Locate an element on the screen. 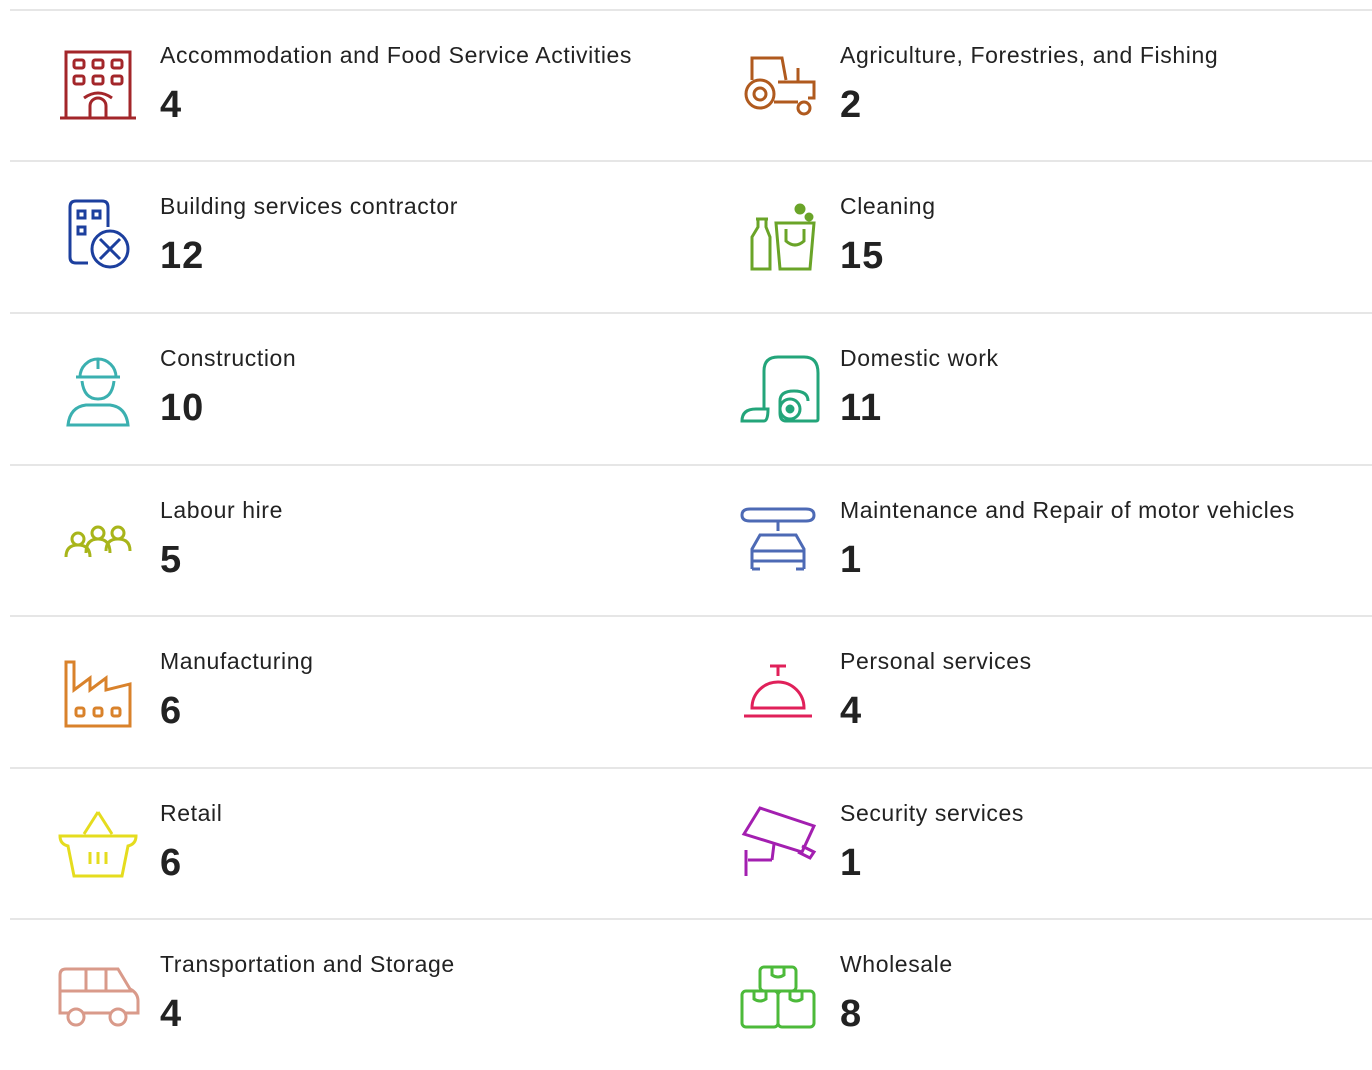 The height and width of the screenshot is (1070, 1372). industry-card: Personal services 4 is located at coordinates (1030, 691).